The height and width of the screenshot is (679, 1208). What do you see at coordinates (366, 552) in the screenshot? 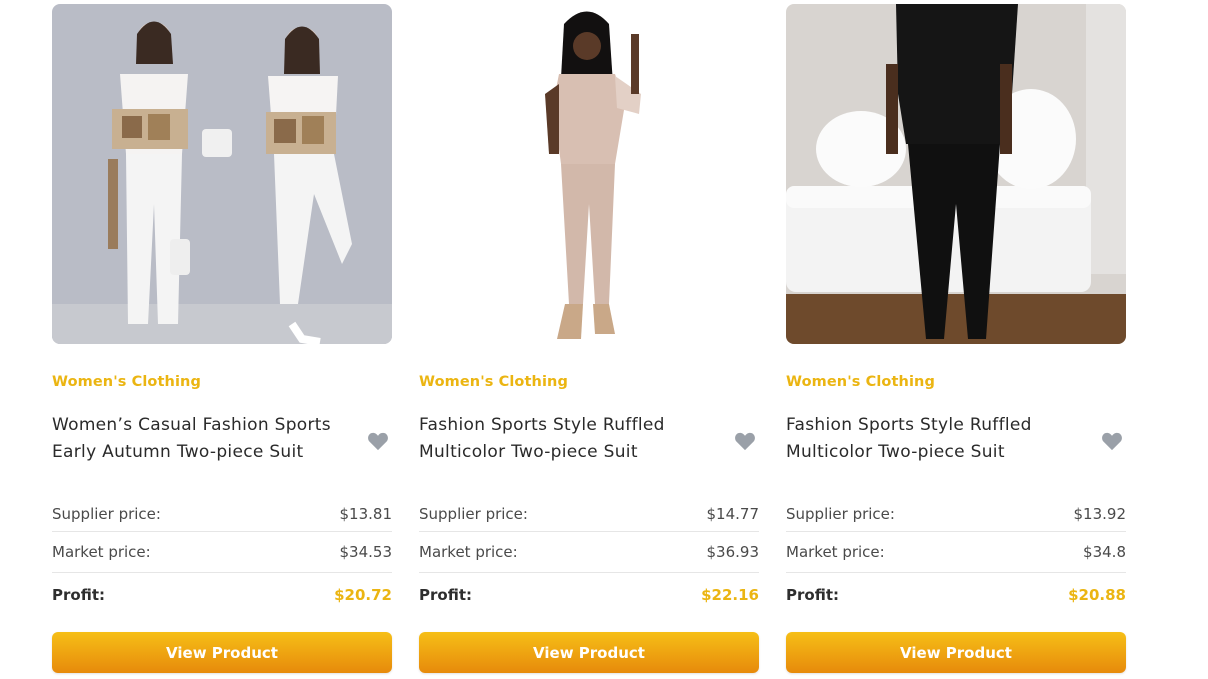
I see `market-price-value: $34.53` at bounding box center [366, 552].